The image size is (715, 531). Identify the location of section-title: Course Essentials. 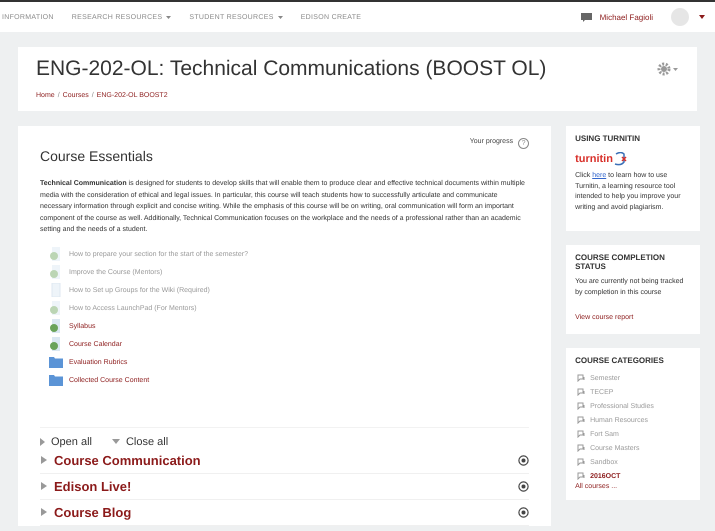
(97, 156).